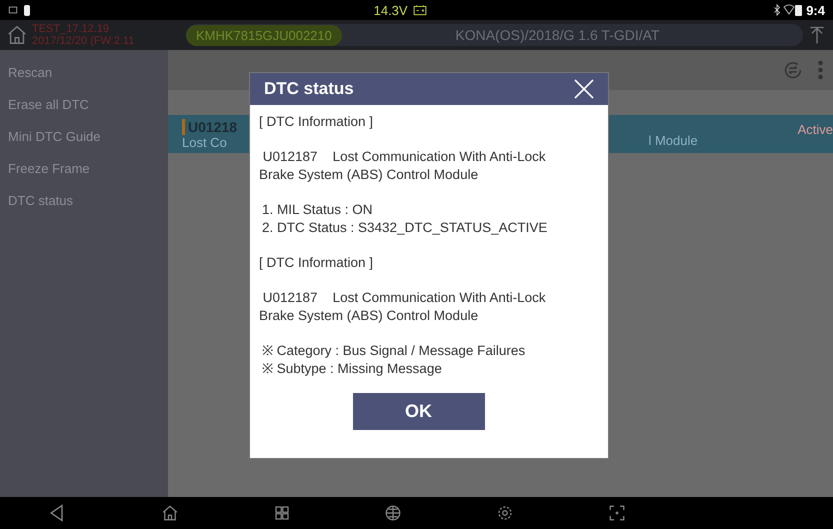  Describe the element at coordinates (420, 10) in the screenshot. I see `car-battery-icon` at that location.